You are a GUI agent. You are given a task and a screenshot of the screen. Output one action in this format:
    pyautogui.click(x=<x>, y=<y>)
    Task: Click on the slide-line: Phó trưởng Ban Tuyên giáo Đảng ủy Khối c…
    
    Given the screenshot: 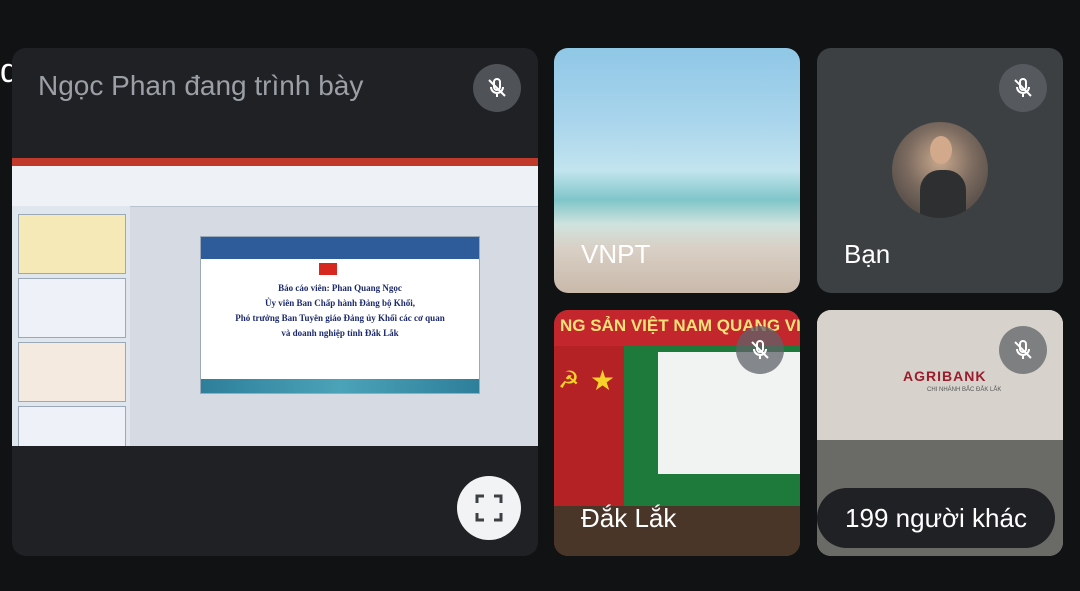 What is the action you would take?
    pyautogui.click(x=340, y=318)
    